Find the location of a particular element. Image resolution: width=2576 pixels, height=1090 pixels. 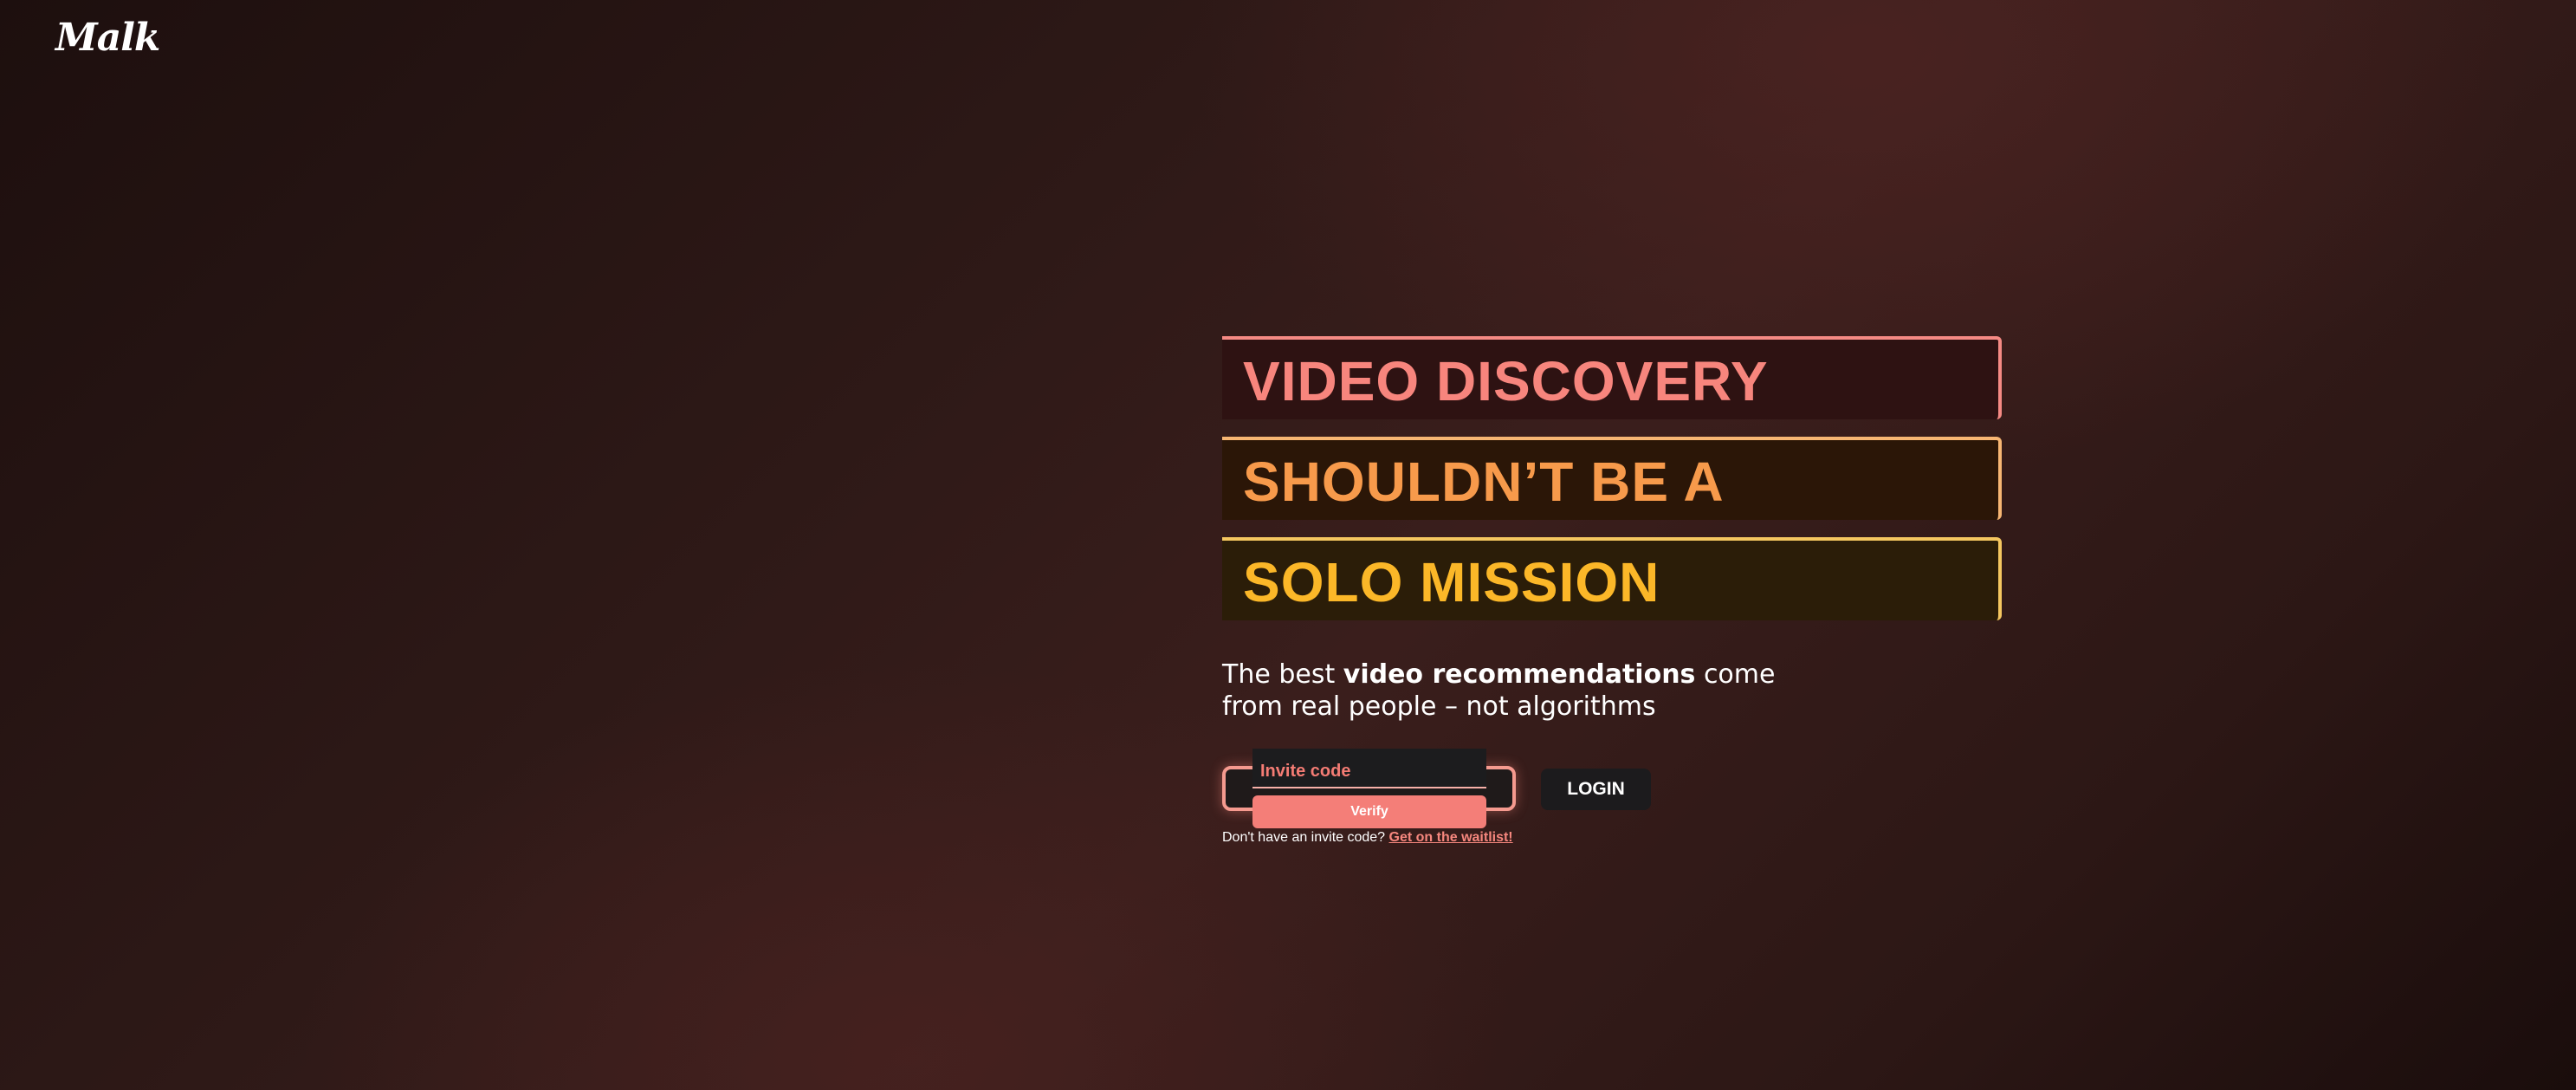

login-button: LOGIN is located at coordinates (1596, 790).